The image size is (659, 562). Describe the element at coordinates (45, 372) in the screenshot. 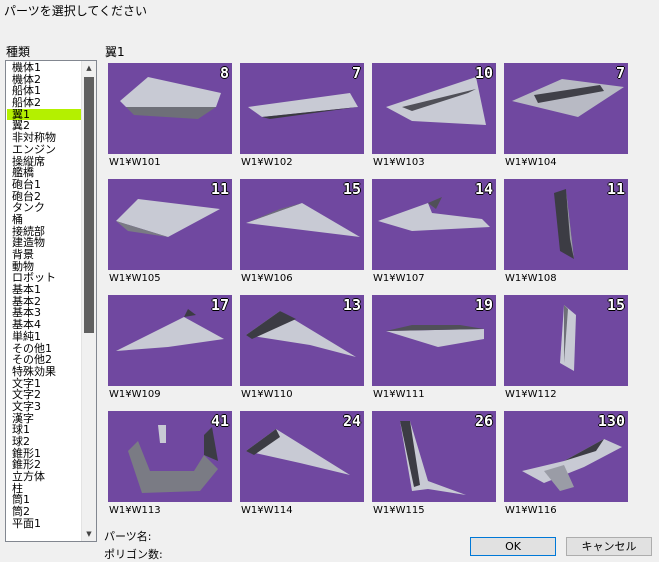

I see `category-item: 特殊効果` at that location.